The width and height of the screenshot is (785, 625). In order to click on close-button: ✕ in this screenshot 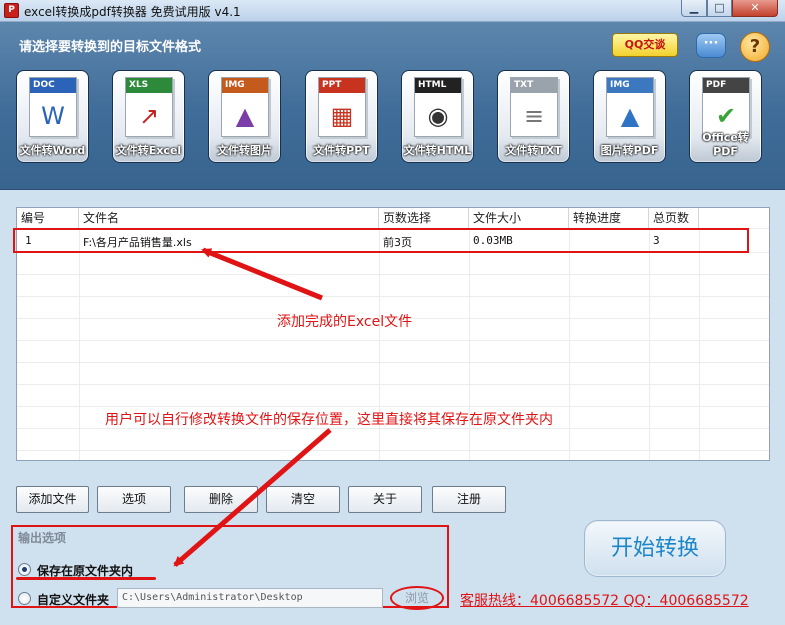, I will do `click(755, 8)`.